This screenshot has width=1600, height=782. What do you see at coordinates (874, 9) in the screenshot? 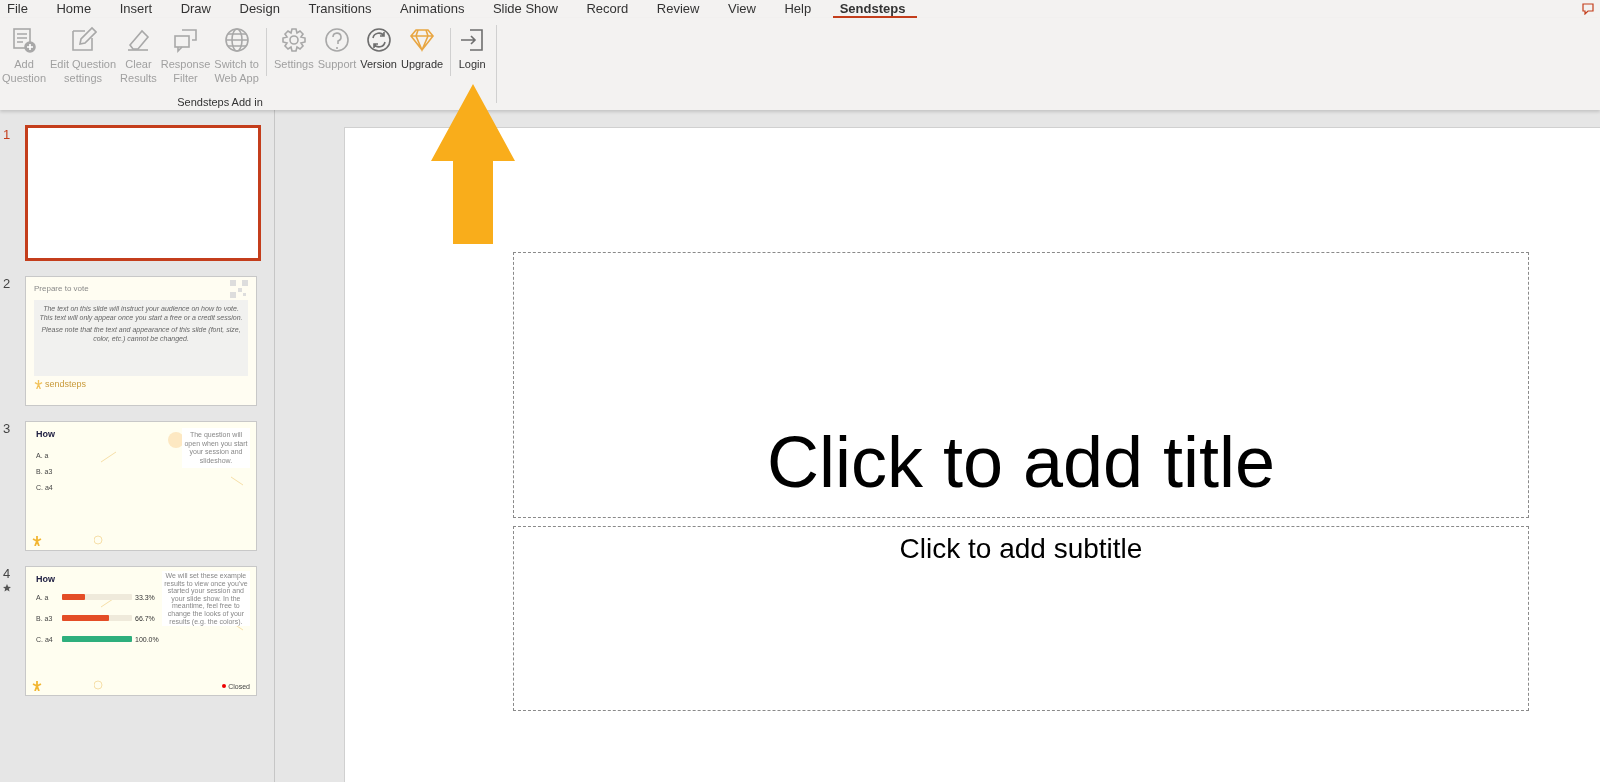
I see `ribbon-tab: Sendsteps` at bounding box center [874, 9].